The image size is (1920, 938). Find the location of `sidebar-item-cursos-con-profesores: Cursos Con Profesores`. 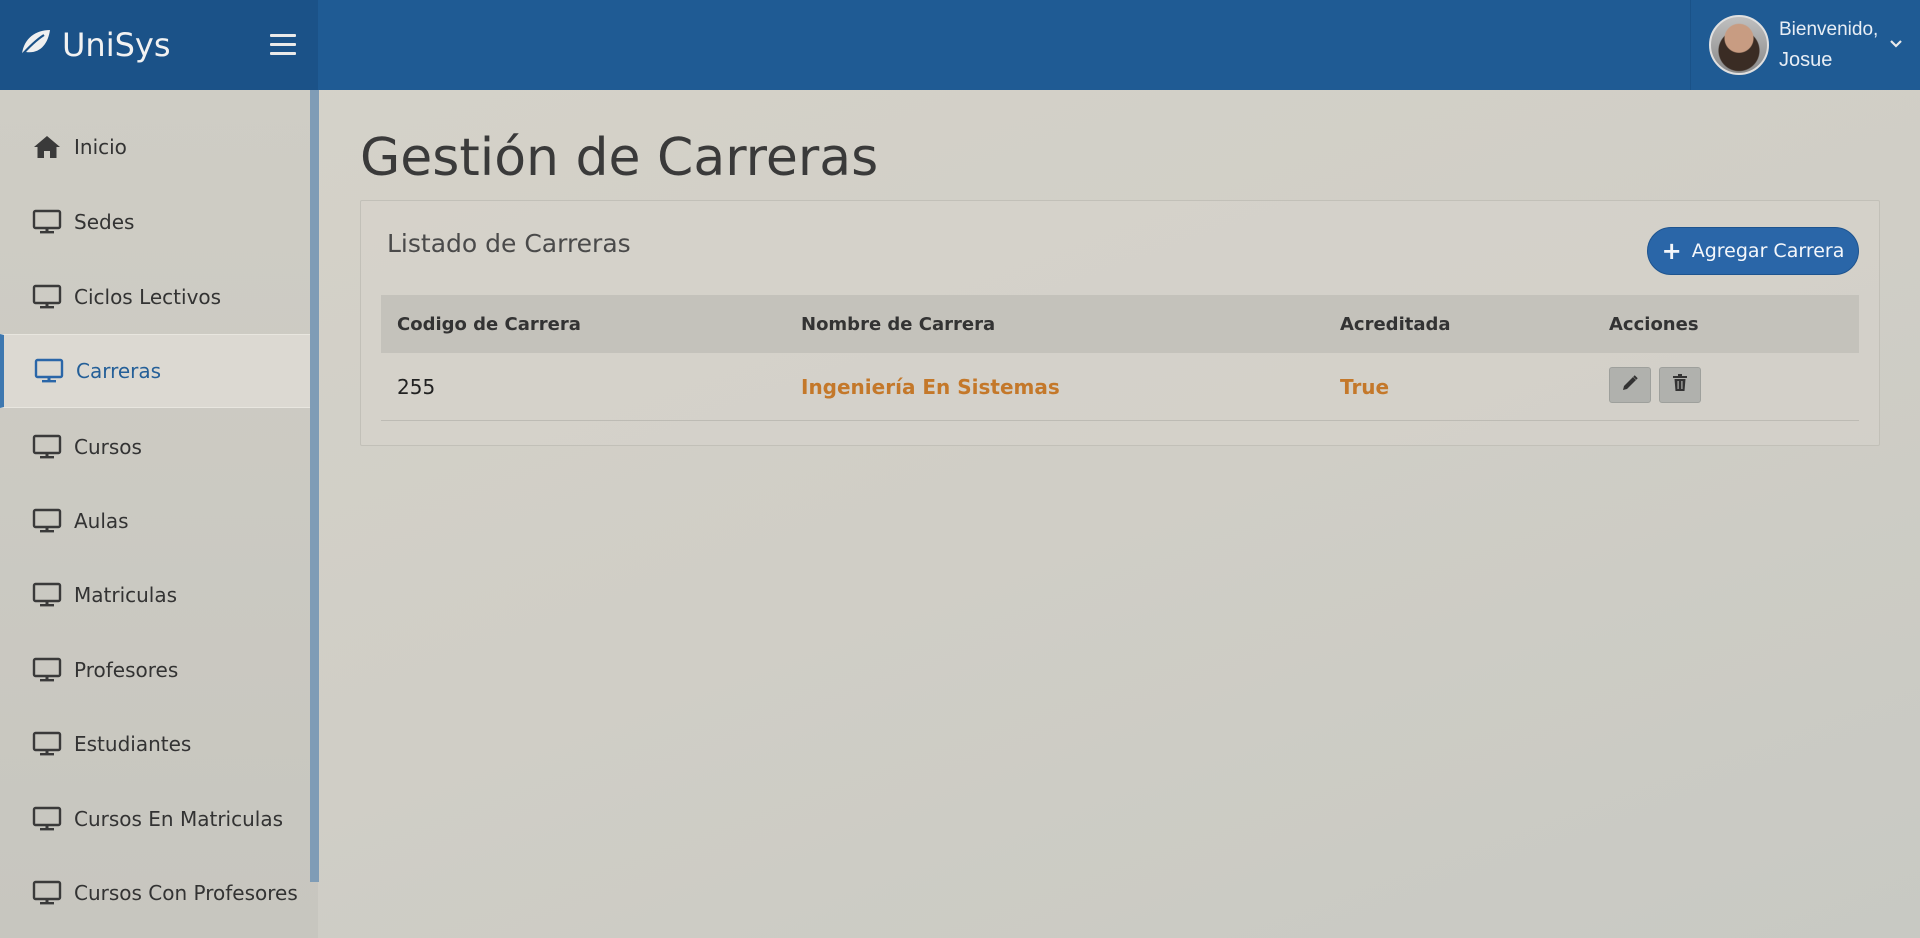

sidebar-item-cursos-con-profesores: Cursos Con Profesores is located at coordinates (155, 893).